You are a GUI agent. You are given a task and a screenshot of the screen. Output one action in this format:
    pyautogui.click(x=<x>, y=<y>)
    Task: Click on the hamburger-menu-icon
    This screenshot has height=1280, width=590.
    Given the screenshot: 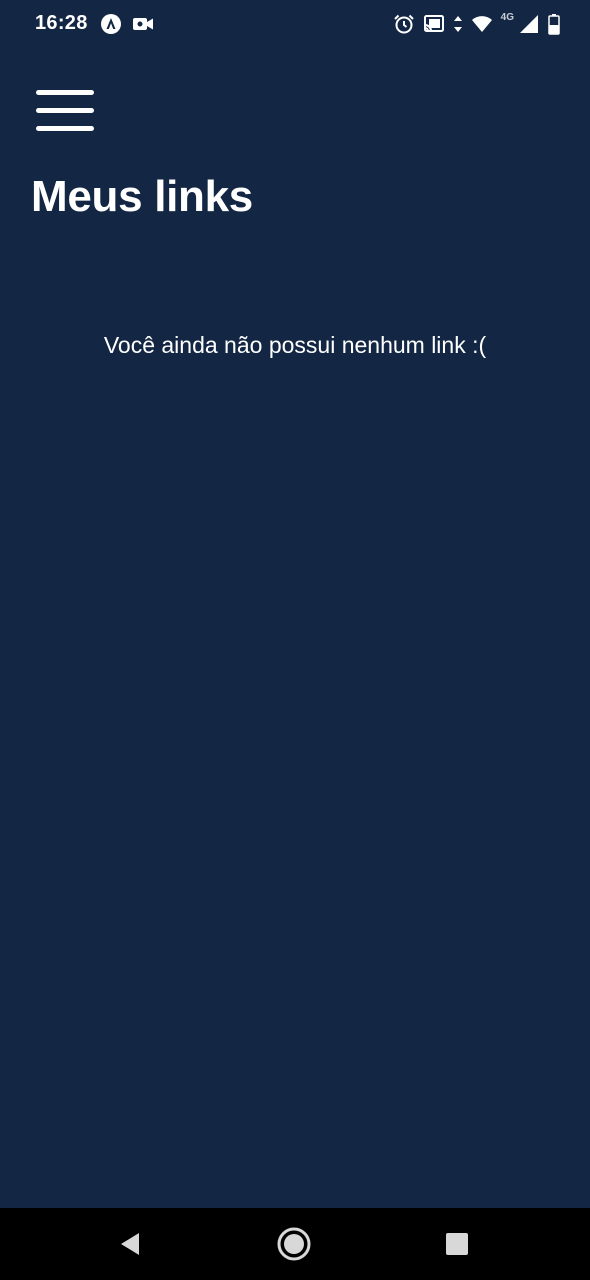 What is the action you would take?
    pyautogui.click(x=65, y=110)
    